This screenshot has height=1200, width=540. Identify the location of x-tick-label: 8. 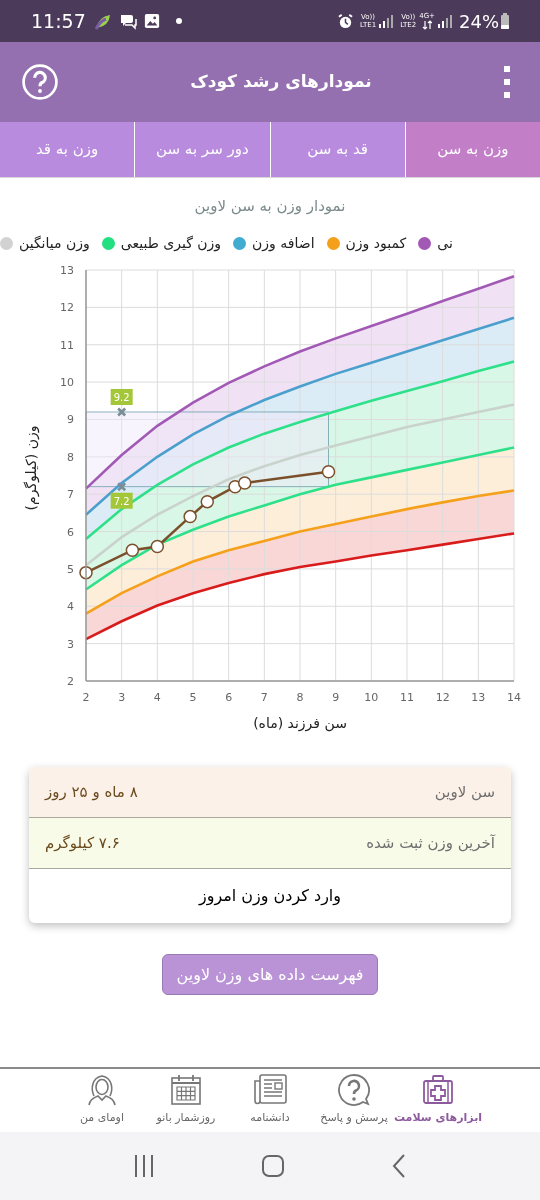
(300, 697).